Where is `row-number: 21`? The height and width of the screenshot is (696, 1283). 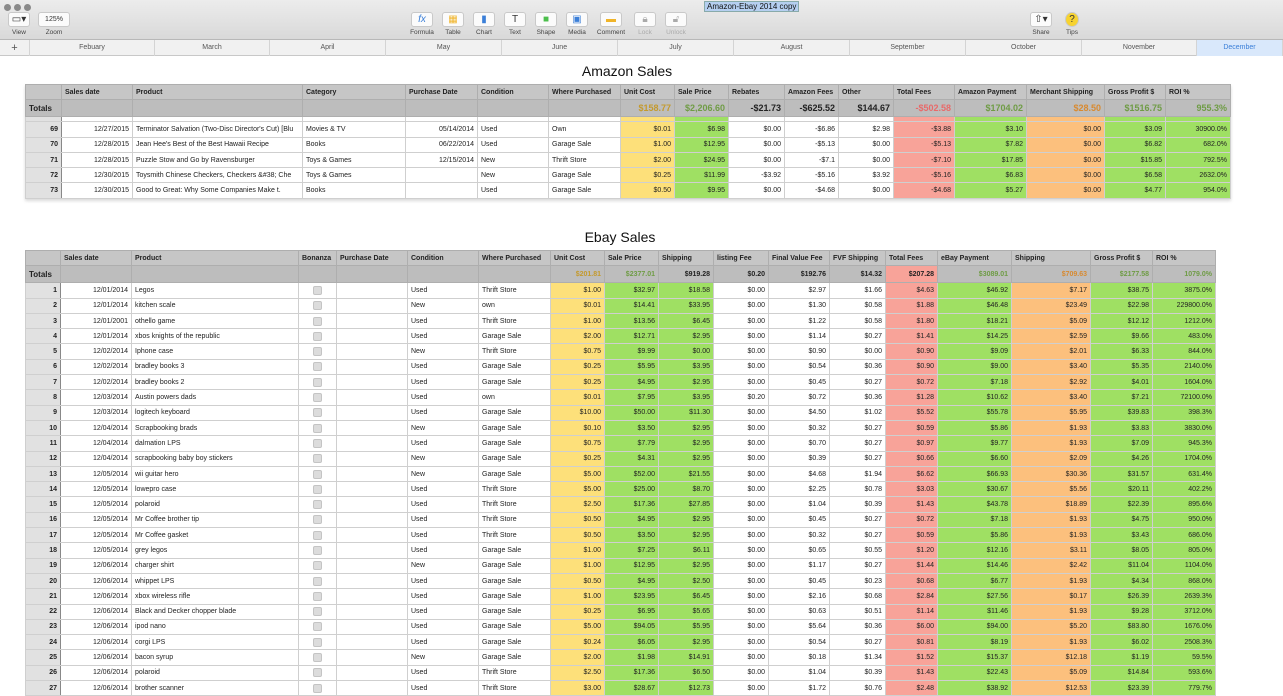
row-number: 21 is located at coordinates (43, 596).